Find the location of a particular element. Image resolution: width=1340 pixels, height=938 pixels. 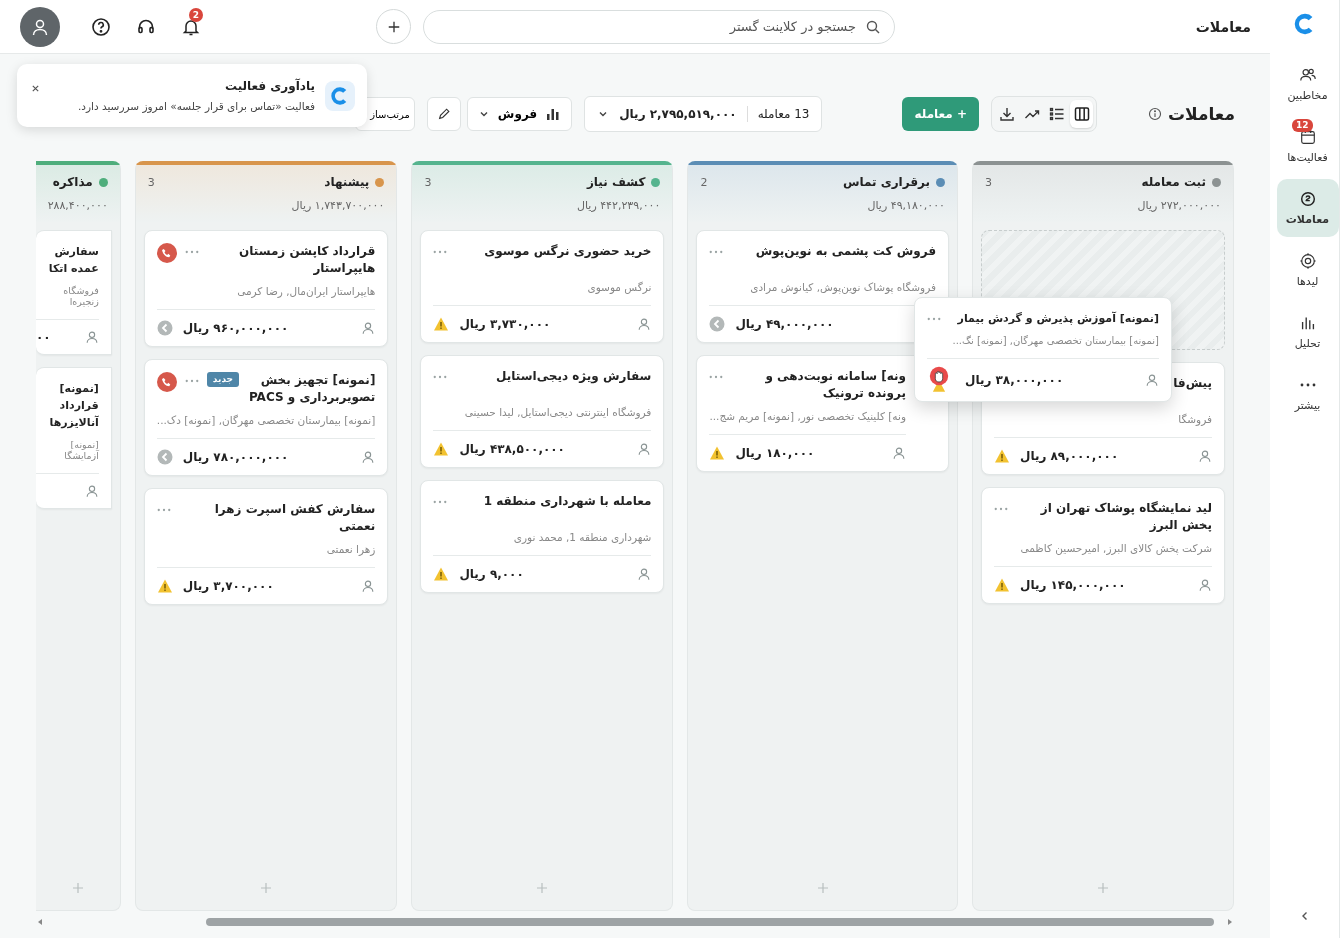

list-icon is located at coordinates (1056, 114).